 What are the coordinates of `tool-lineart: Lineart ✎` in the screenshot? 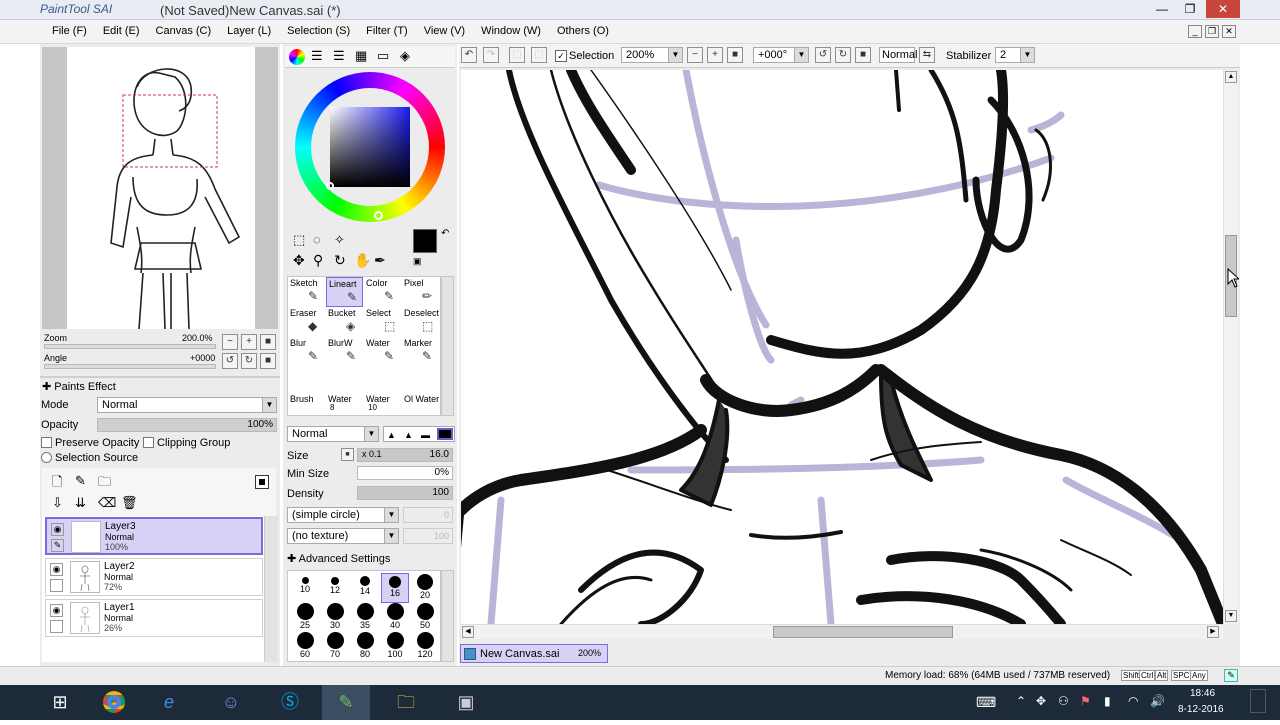 It's located at (344, 292).